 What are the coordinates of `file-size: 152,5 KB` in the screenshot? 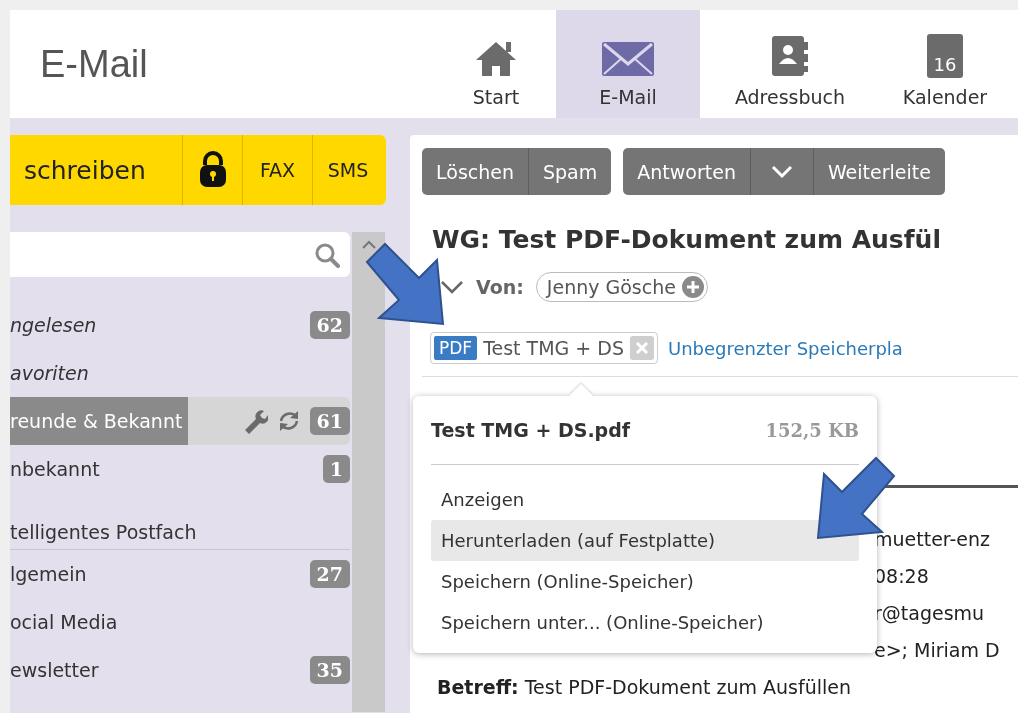 It's located at (812, 430).